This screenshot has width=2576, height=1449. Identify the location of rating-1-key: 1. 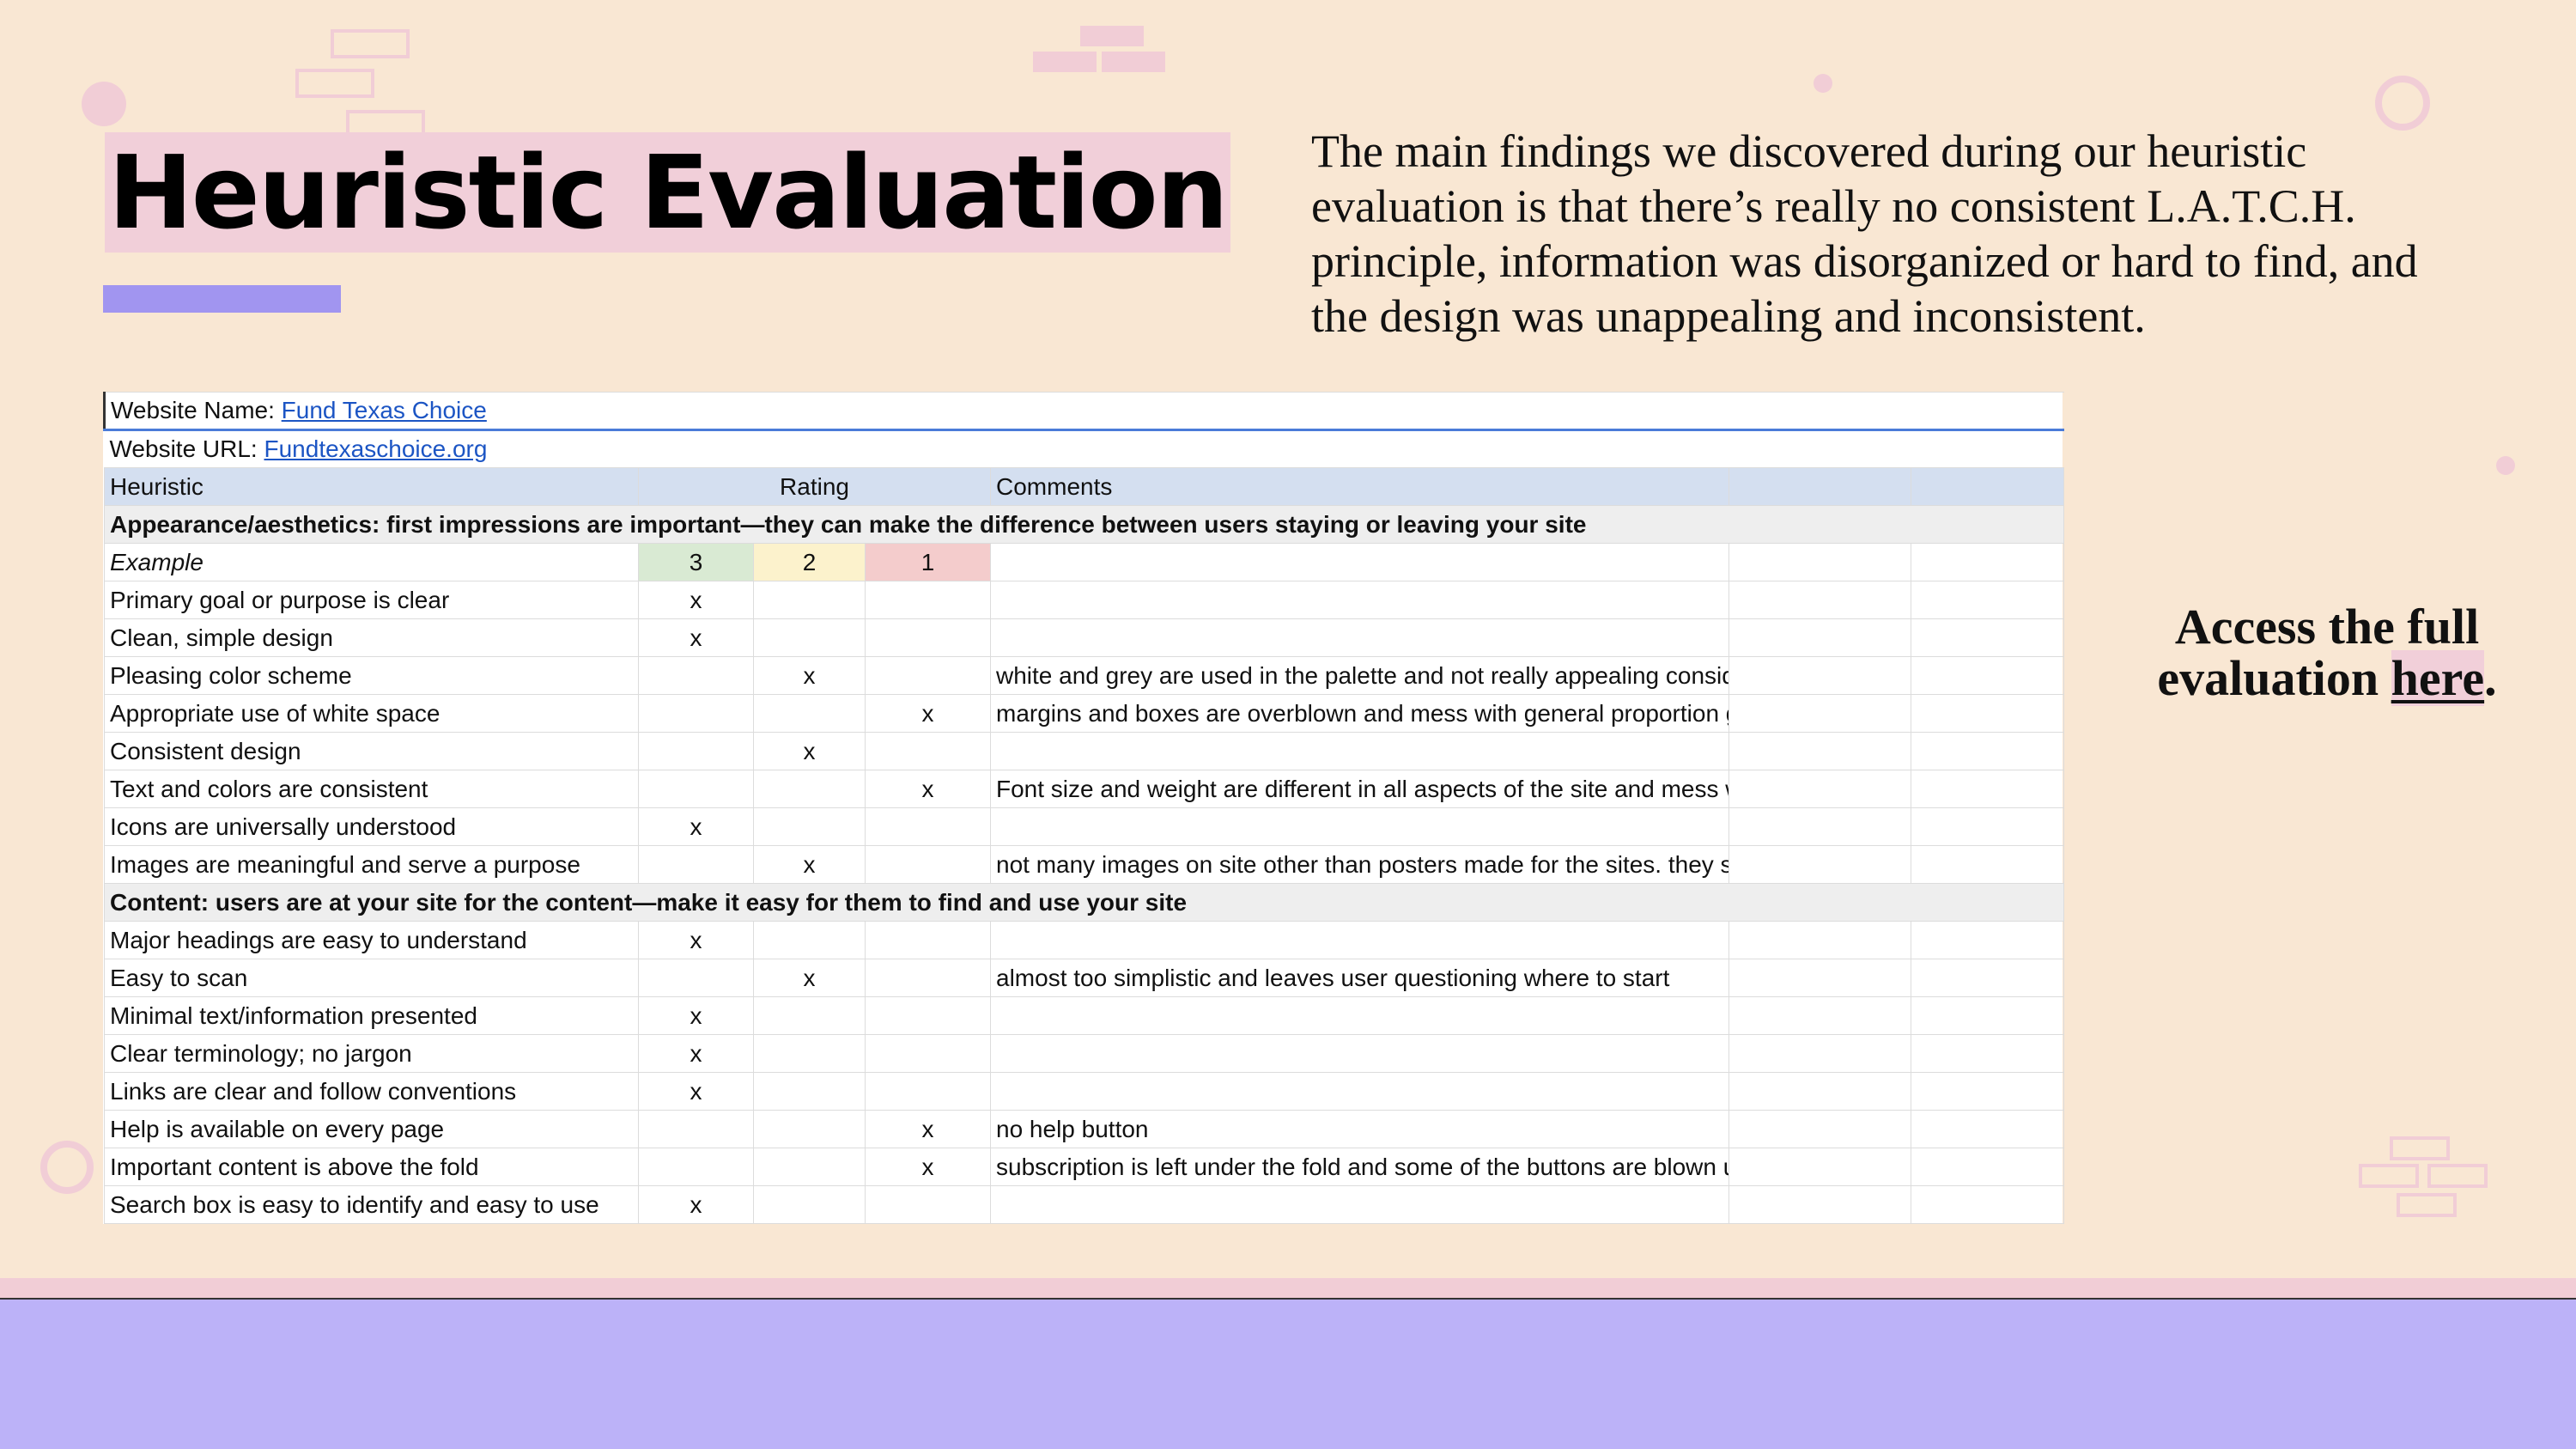
(928, 562).